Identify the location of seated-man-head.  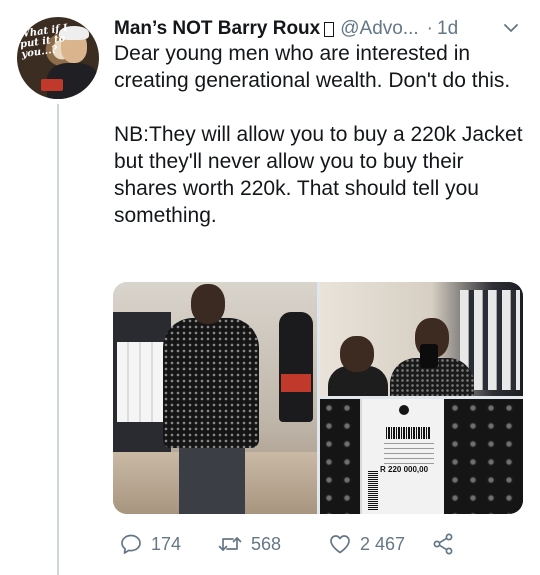
(357, 354).